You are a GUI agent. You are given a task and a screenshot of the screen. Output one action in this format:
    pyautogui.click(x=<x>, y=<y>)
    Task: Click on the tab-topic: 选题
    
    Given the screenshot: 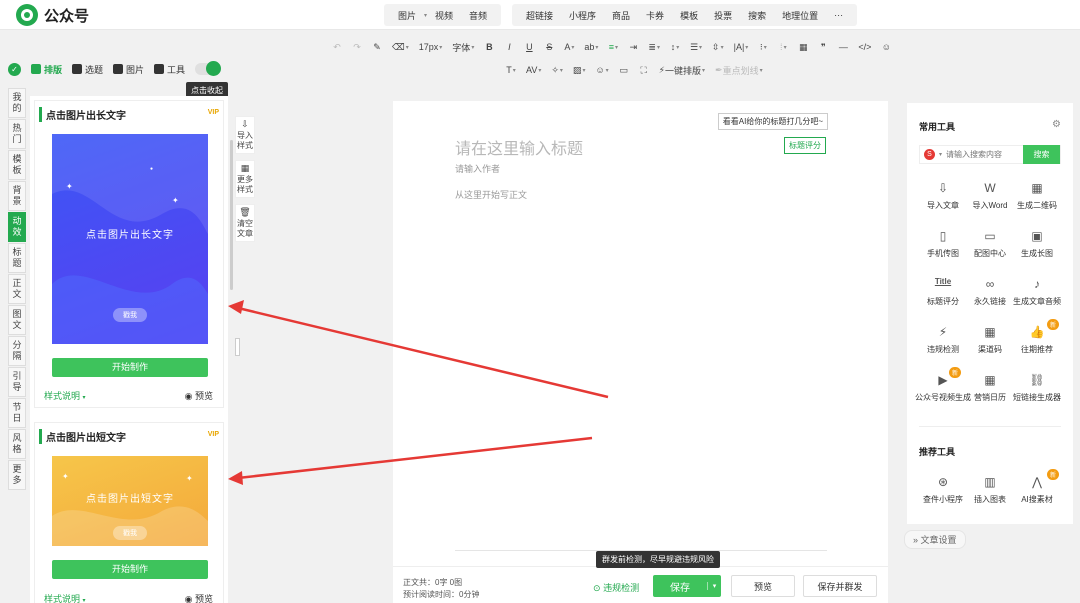 What is the action you would take?
    pyautogui.click(x=87, y=69)
    